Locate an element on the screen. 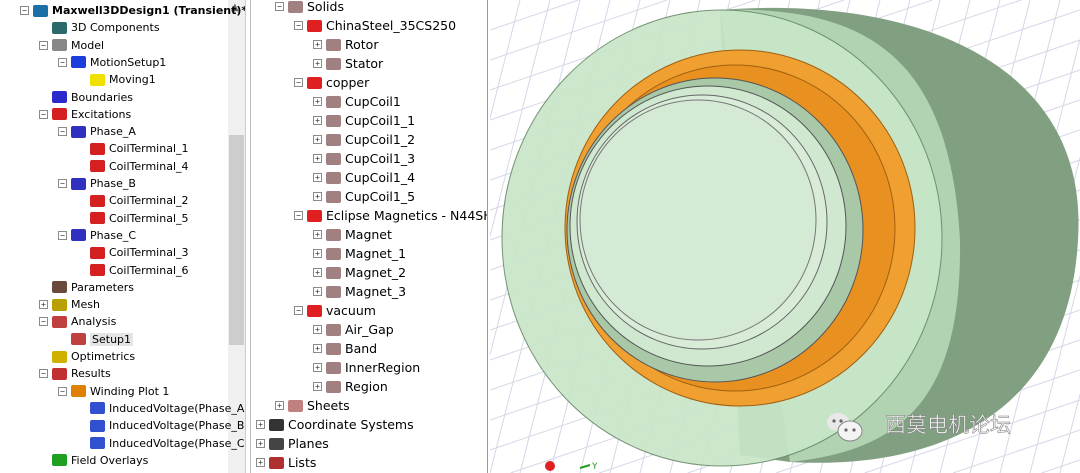 The height and width of the screenshot is (473, 1080). tree-item-moving1: Moving1 is located at coordinates (116, 79).